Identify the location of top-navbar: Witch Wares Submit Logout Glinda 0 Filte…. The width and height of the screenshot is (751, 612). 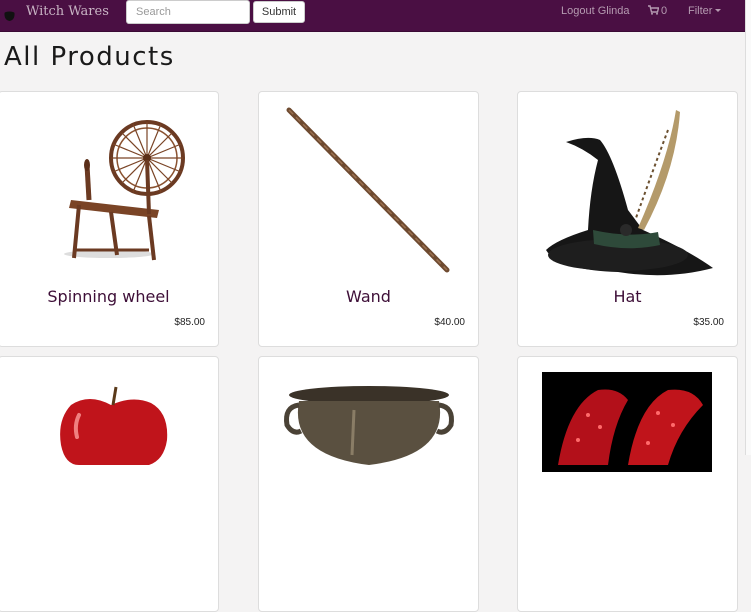
(372, 16).